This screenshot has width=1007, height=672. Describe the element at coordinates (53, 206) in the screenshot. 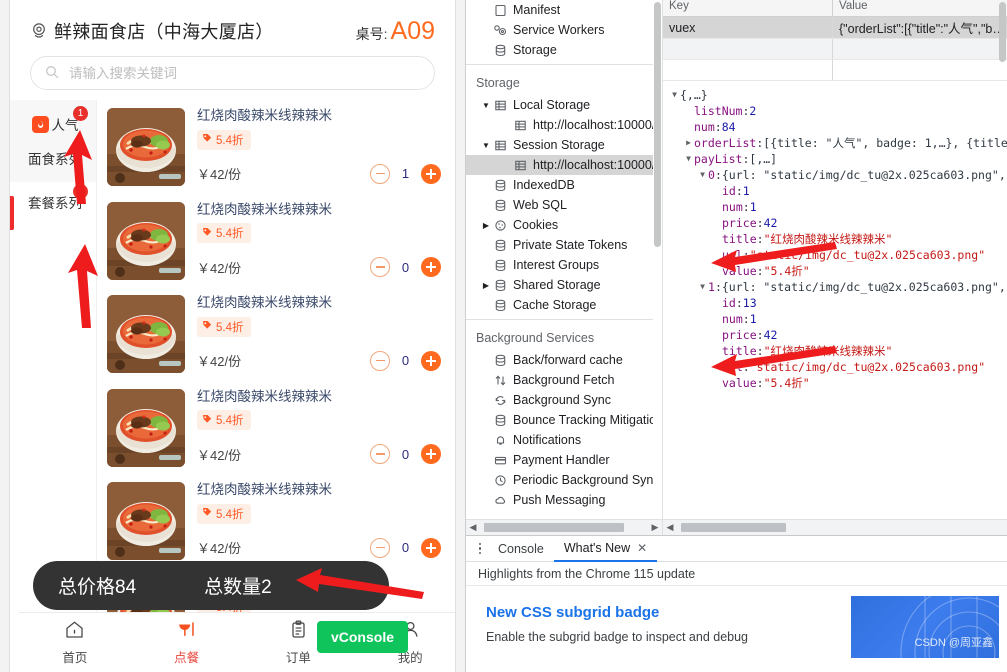

I see `sidebar-item-combo: 1 套餐系列` at that location.